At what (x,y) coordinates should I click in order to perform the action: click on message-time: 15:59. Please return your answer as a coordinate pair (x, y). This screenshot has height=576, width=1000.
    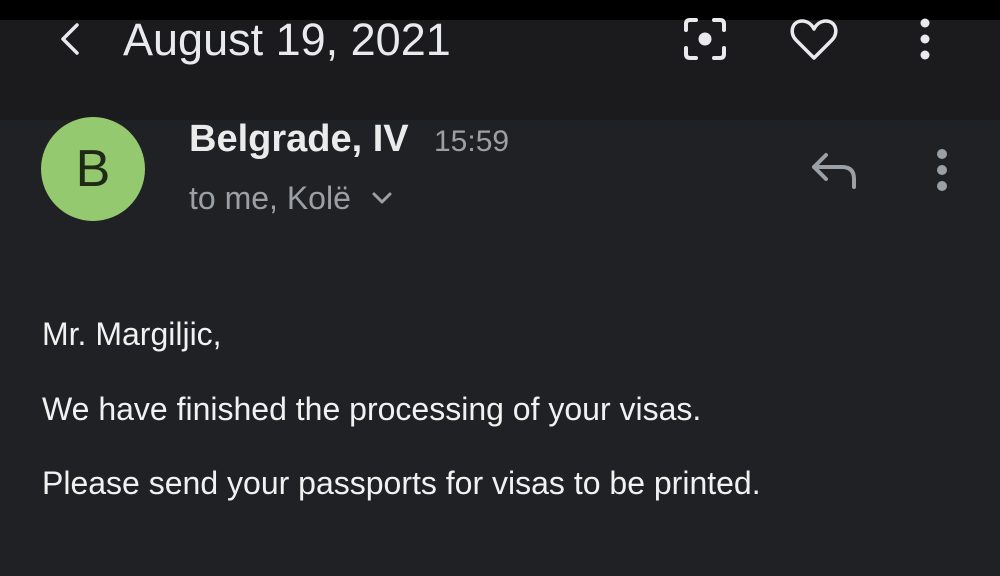
    Looking at the image, I should click on (472, 141).